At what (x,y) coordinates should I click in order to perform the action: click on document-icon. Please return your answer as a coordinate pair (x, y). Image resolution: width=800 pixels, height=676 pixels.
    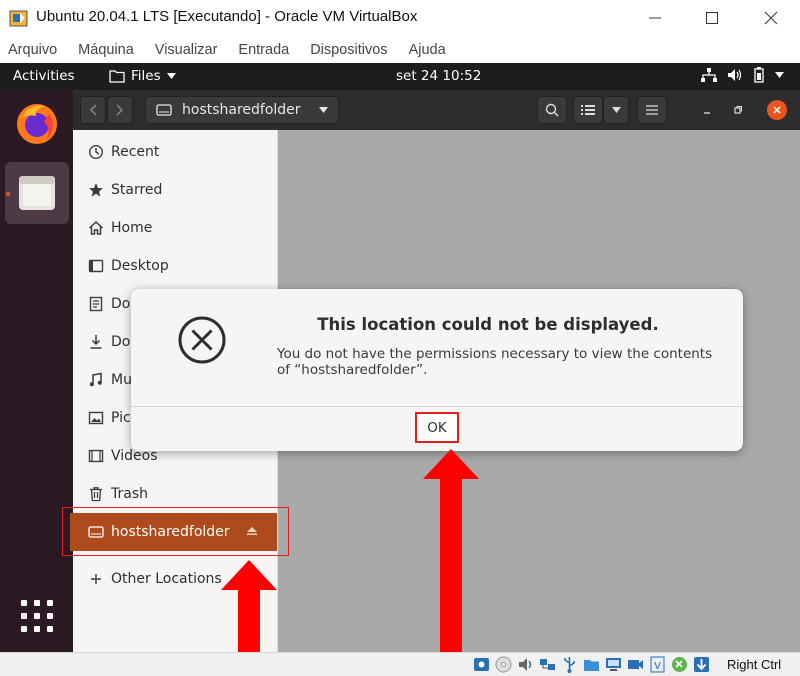
    Looking at the image, I should click on (96, 304).